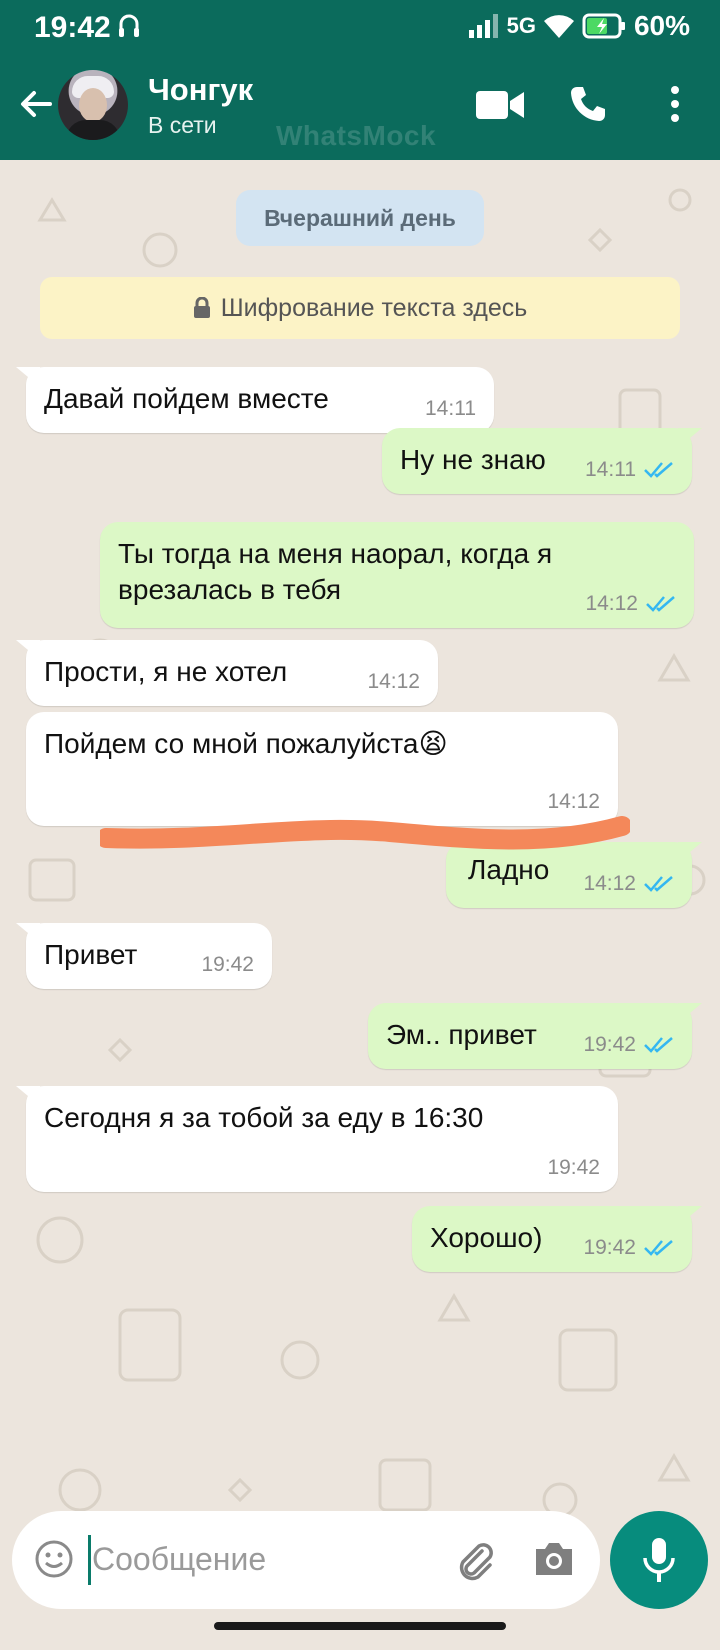 The width and height of the screenshot is (720, 1650). What do you see at coordinates (661, 25) in the screenshot?
I see `battery-level: 60%` at bounding box center [661, 25].